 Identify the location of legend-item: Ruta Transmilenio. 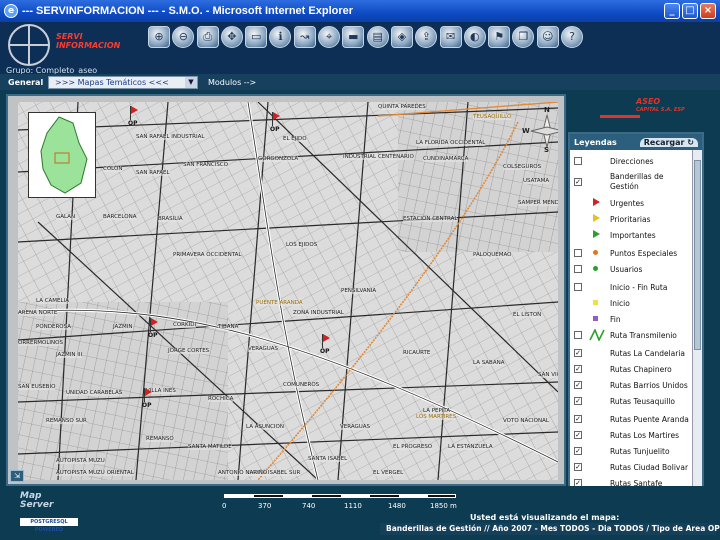
(636, 335).